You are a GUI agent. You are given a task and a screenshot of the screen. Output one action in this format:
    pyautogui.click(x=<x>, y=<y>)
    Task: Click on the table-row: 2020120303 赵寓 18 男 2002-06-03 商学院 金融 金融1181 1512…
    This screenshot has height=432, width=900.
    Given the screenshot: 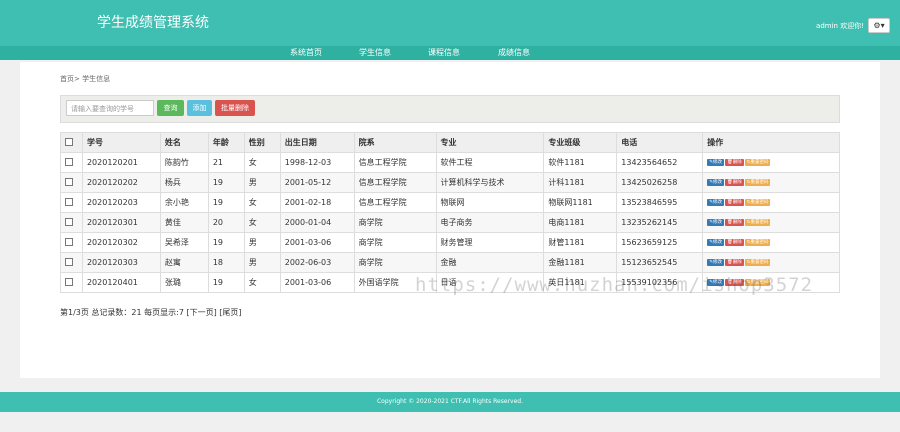 What is the action you would take?
    pyautogui.click(x=450, y=262)
    